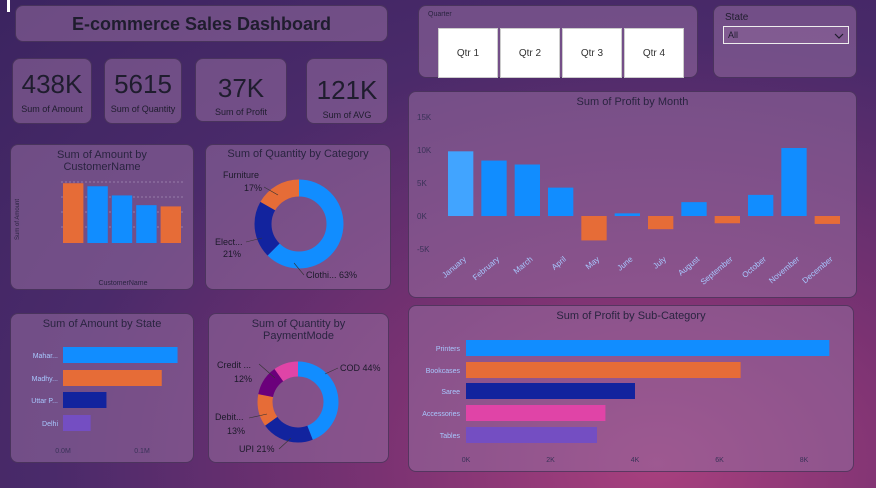  I want to click on title-panel: E-commerce Sales Dashboard, so click(201, 23).